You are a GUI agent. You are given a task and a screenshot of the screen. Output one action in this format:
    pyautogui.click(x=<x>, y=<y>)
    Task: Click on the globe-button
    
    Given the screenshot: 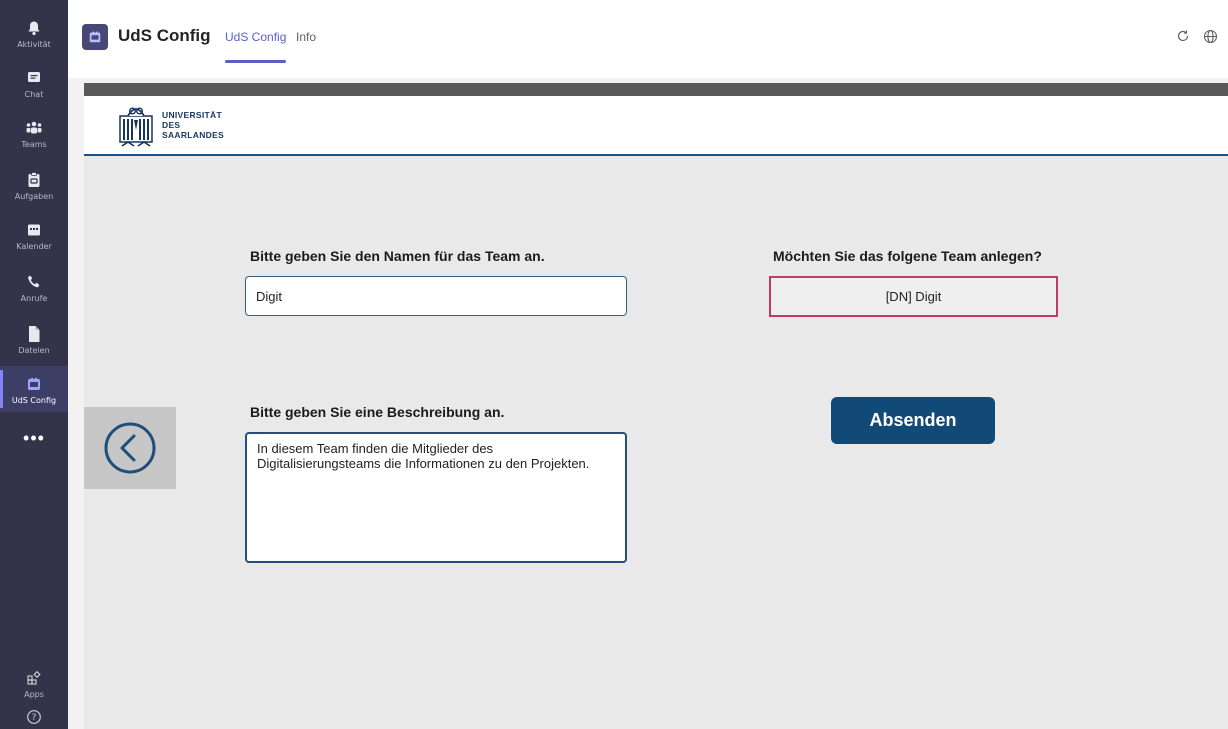 What is the action you would take?
    pyautogui.click(x=1210, y=36)
    